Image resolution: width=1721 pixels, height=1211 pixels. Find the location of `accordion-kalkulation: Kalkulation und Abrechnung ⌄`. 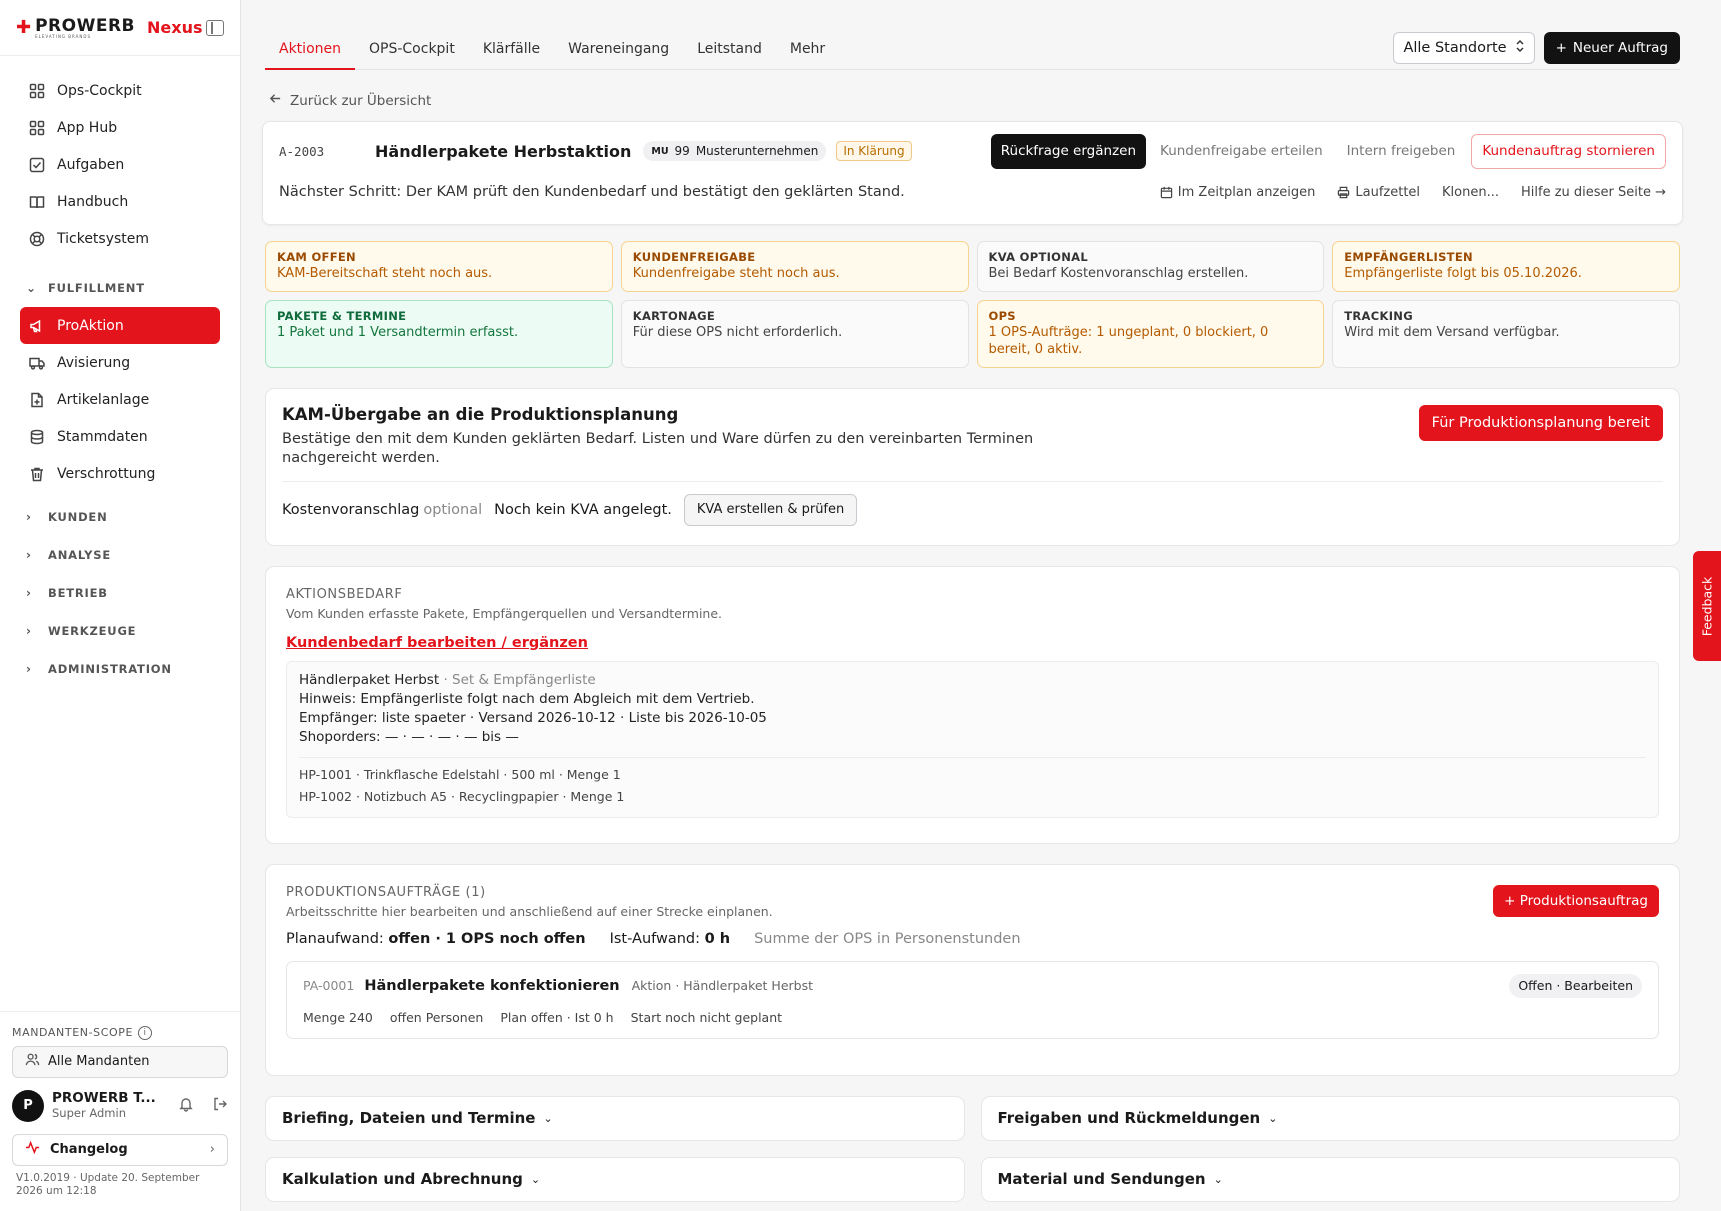

accordion-kalkulation: Kalkulation und Abrechnung ⌄ is located at coordinates (615, 1179).